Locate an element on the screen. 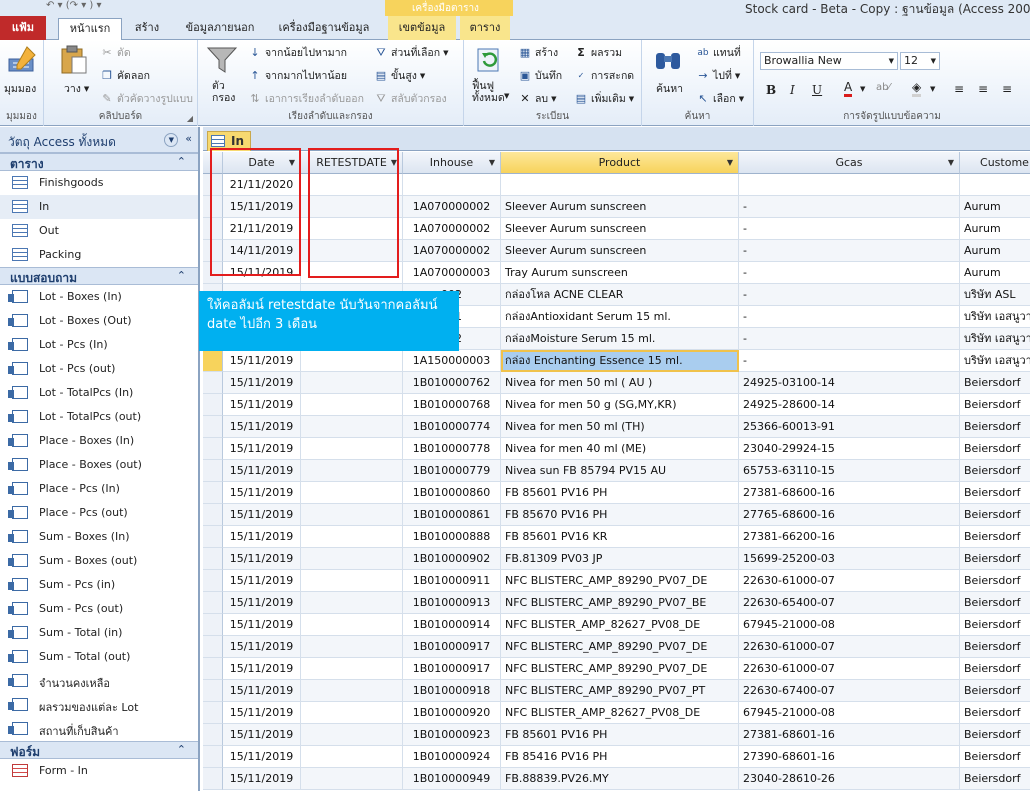  nav-section-header: ฟอร์ม ⌃ is located at coordinates (99, 750).